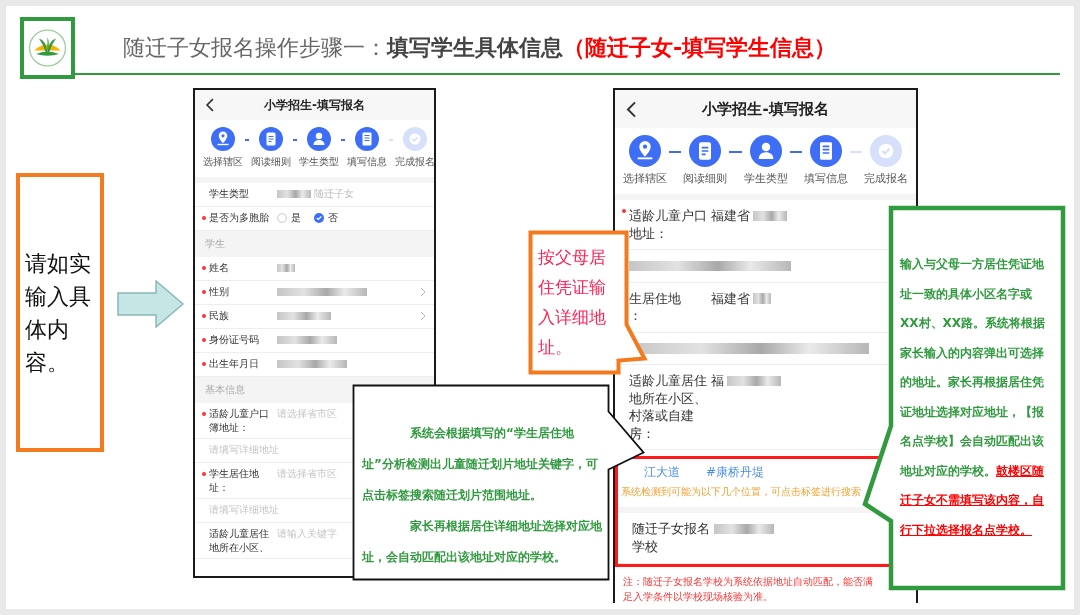 This screenshot has width=1080, height=615. Describe the element at coordinates (671, 538) in the screenshot. I see `field-label: 随迁子女报名 学校` at that location.